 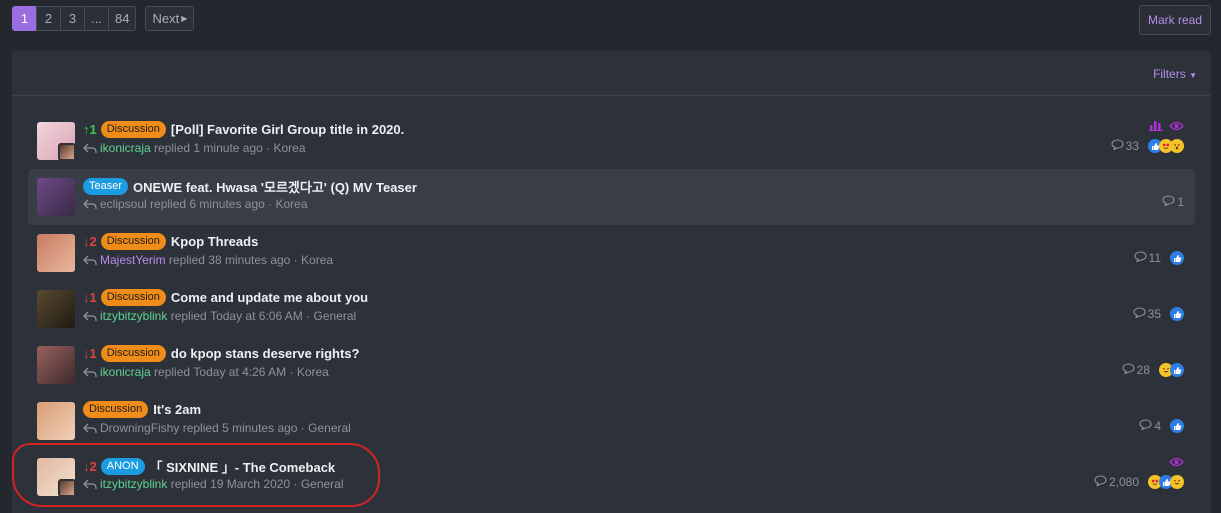 I want to click on thread-title-link: It's 2am, so click(x=177, y=409).